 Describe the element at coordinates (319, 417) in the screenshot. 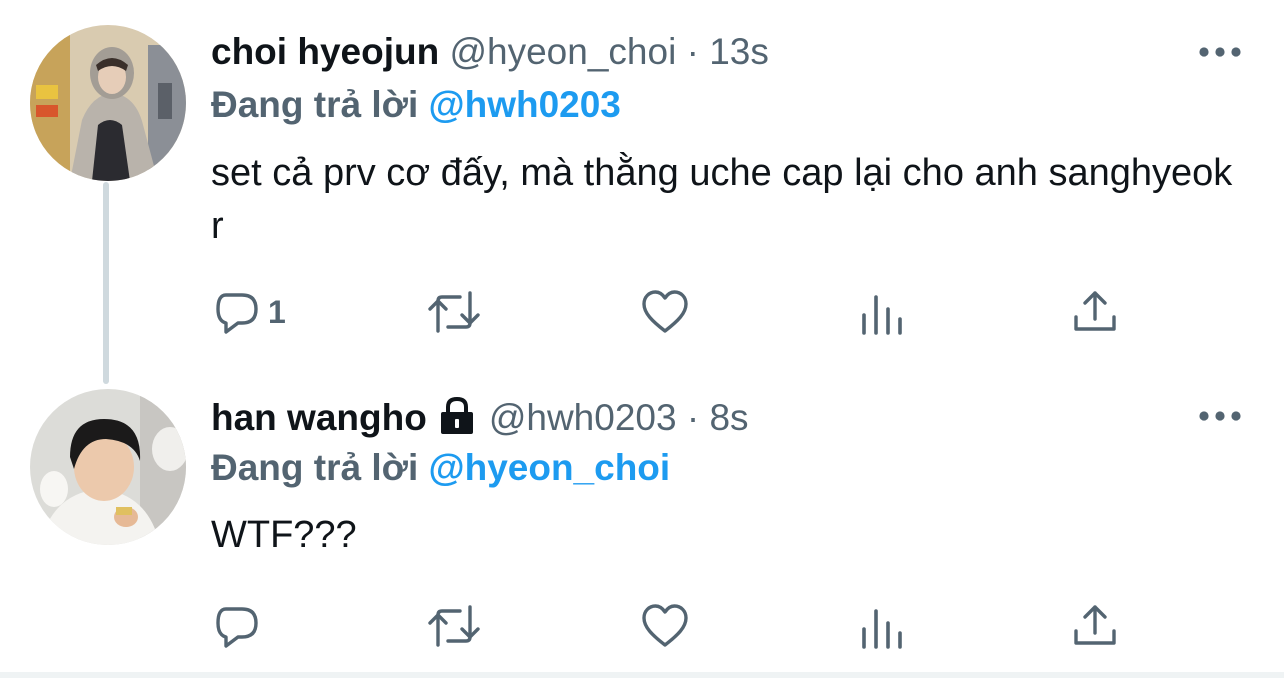

I see `author-name: han wangho` at that location.